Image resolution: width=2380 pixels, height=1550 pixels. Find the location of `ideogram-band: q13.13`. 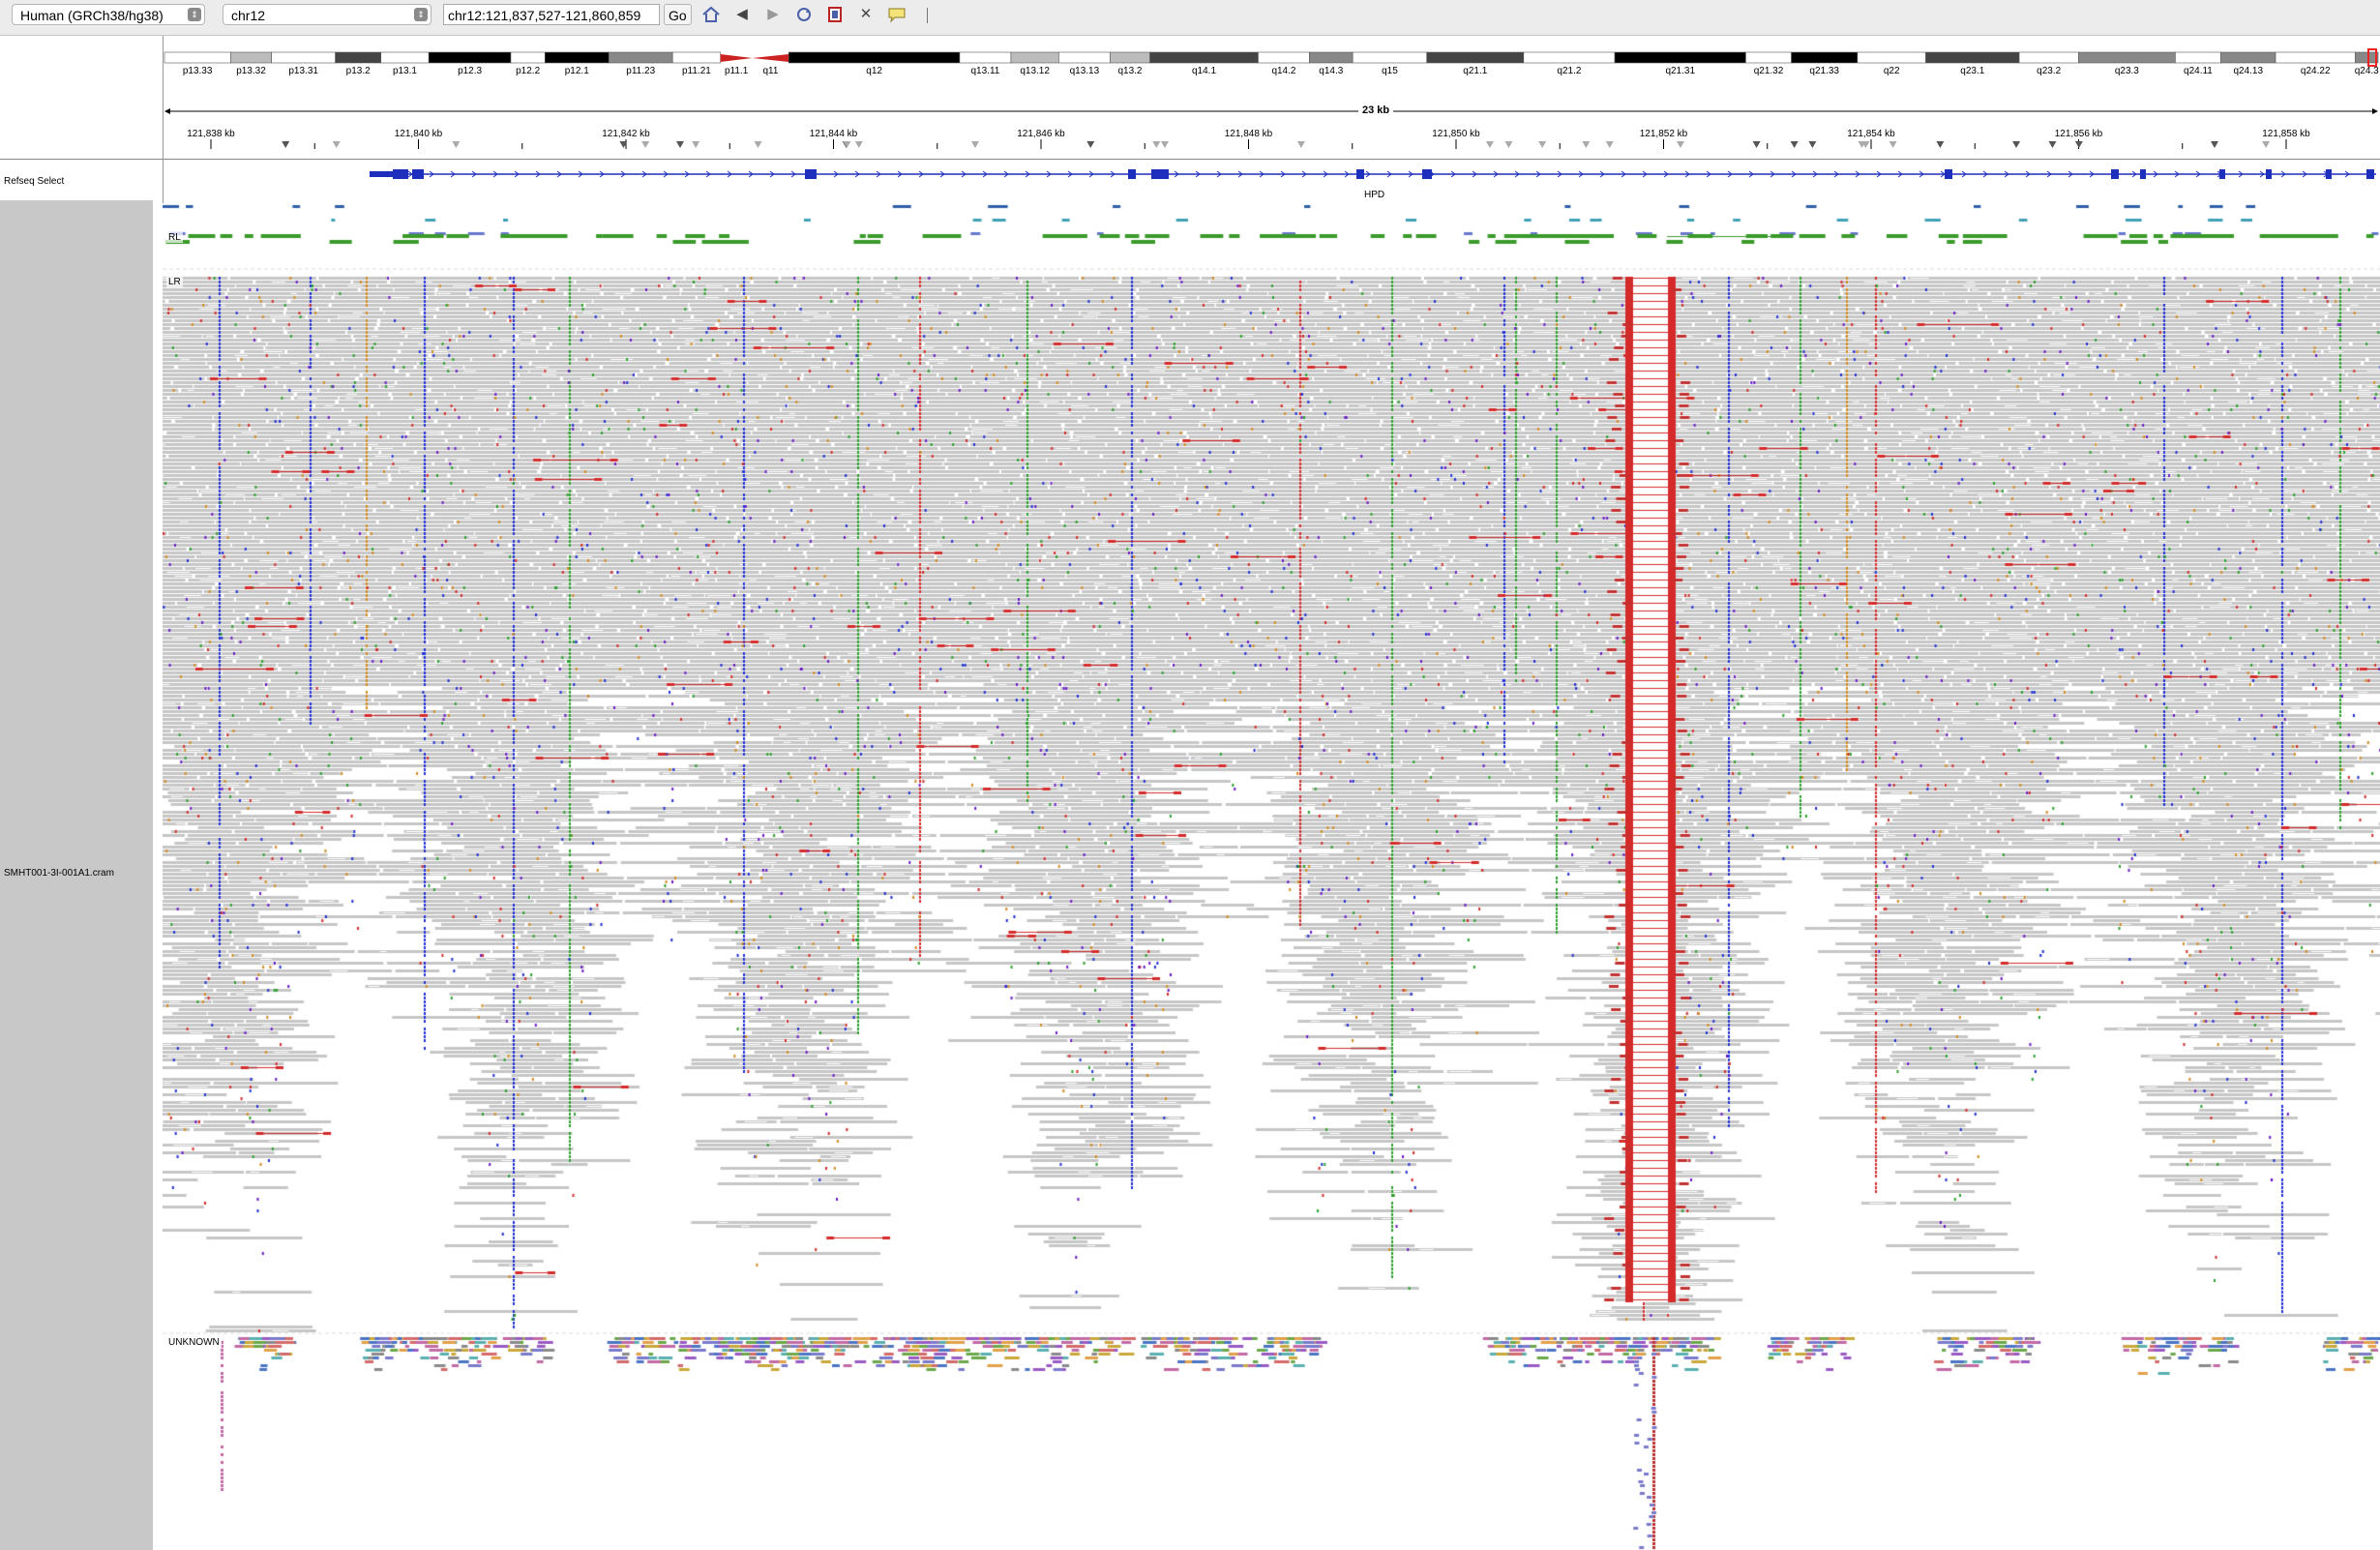

ideogram-band: q13.13 is located at coordinates (1085, 63).